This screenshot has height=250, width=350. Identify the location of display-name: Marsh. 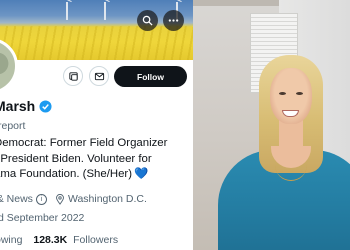
(18, 106).